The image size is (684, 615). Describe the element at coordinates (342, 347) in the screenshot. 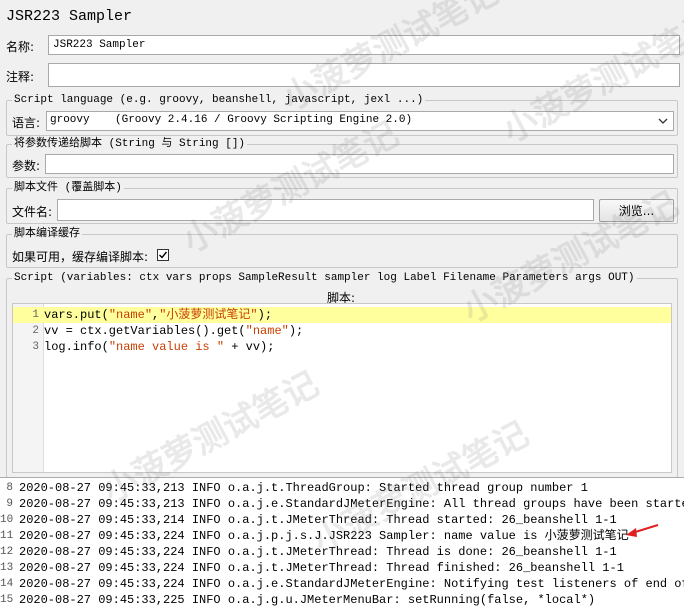

I see `code-line: 3 log.info("name value is " + vv);` at that location.